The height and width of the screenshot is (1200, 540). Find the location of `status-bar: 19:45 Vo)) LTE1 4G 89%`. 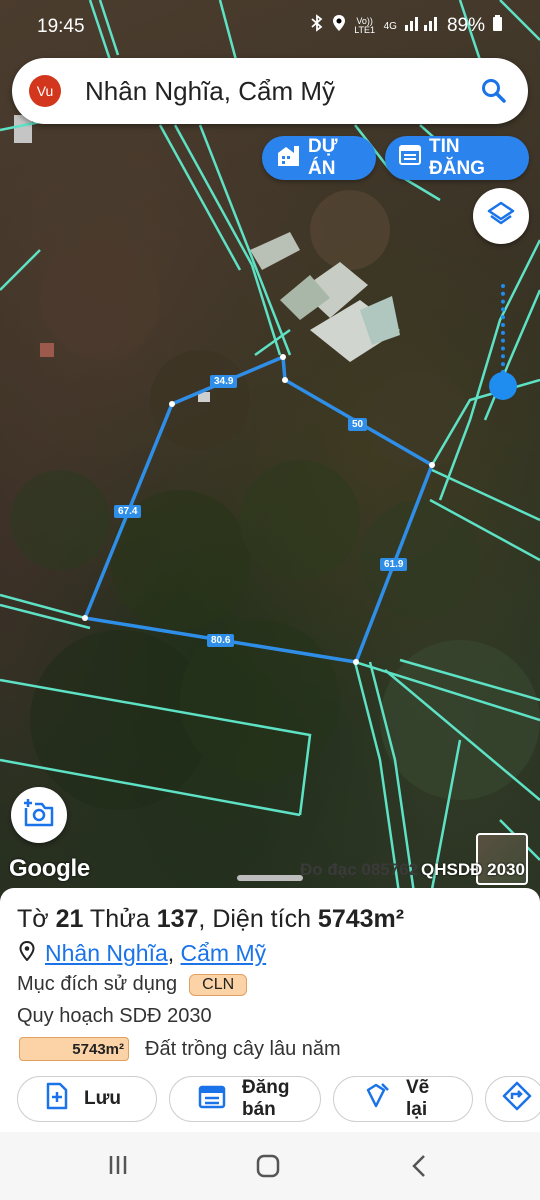

status-bar: 19:45 Vo)) LTE1 4G 89% is located at coordinates (270, 27).